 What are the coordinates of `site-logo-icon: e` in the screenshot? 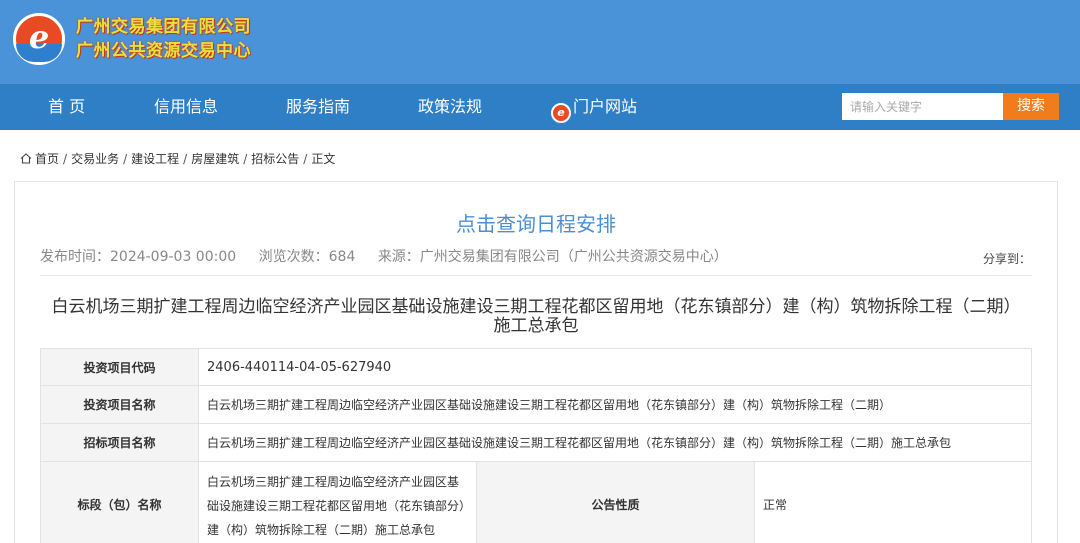 It's located at (39, 39).